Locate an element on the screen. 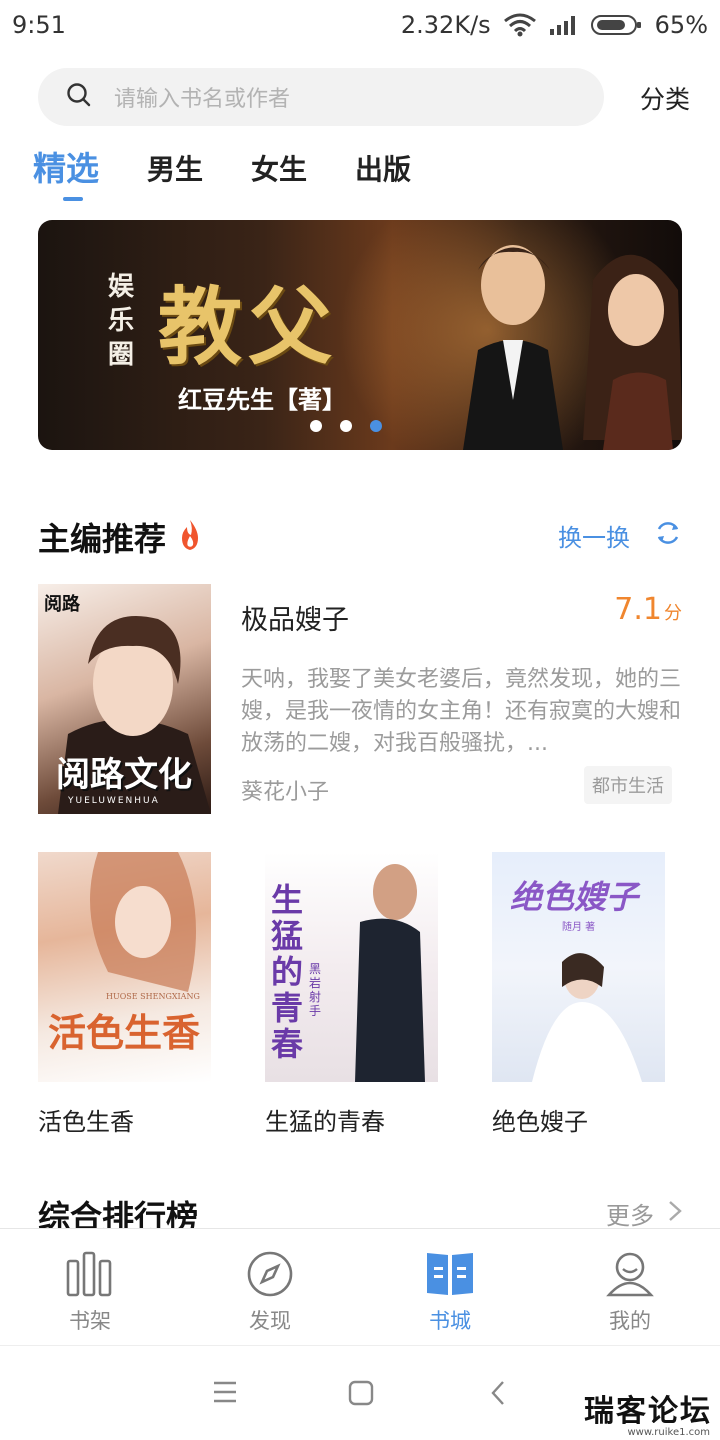  tab-male: 男生 is located at coordinates (175, 178).